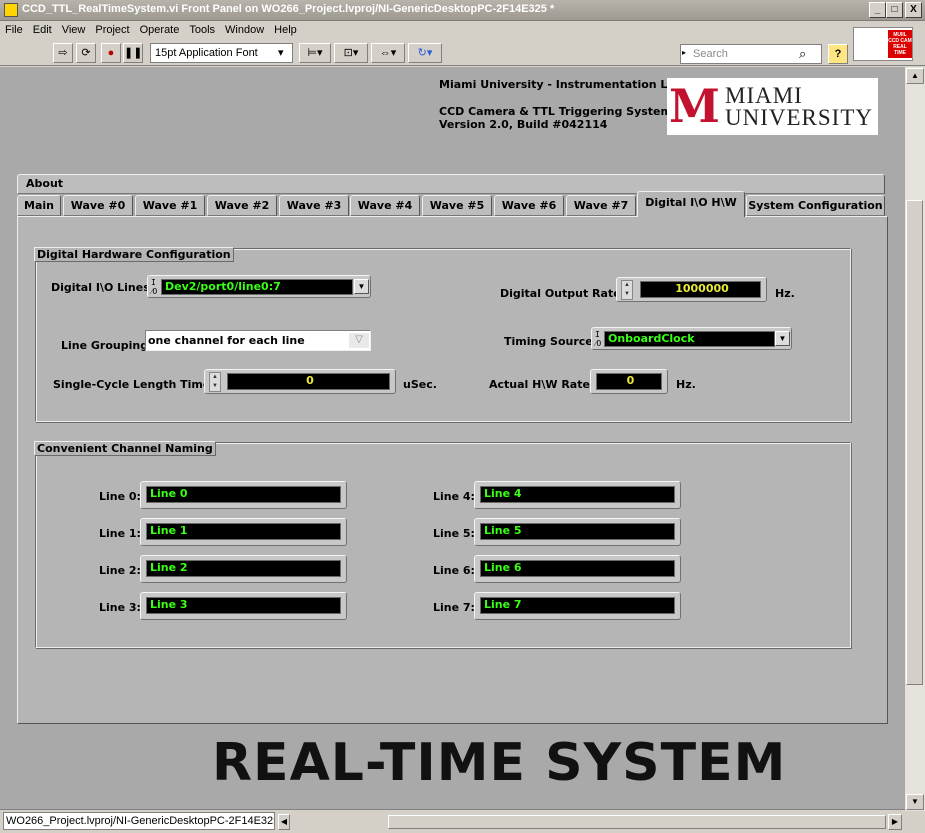 This screenshot has height=833, width=925. I want to click on line-4-label: Line 4:, so click(454, 496).